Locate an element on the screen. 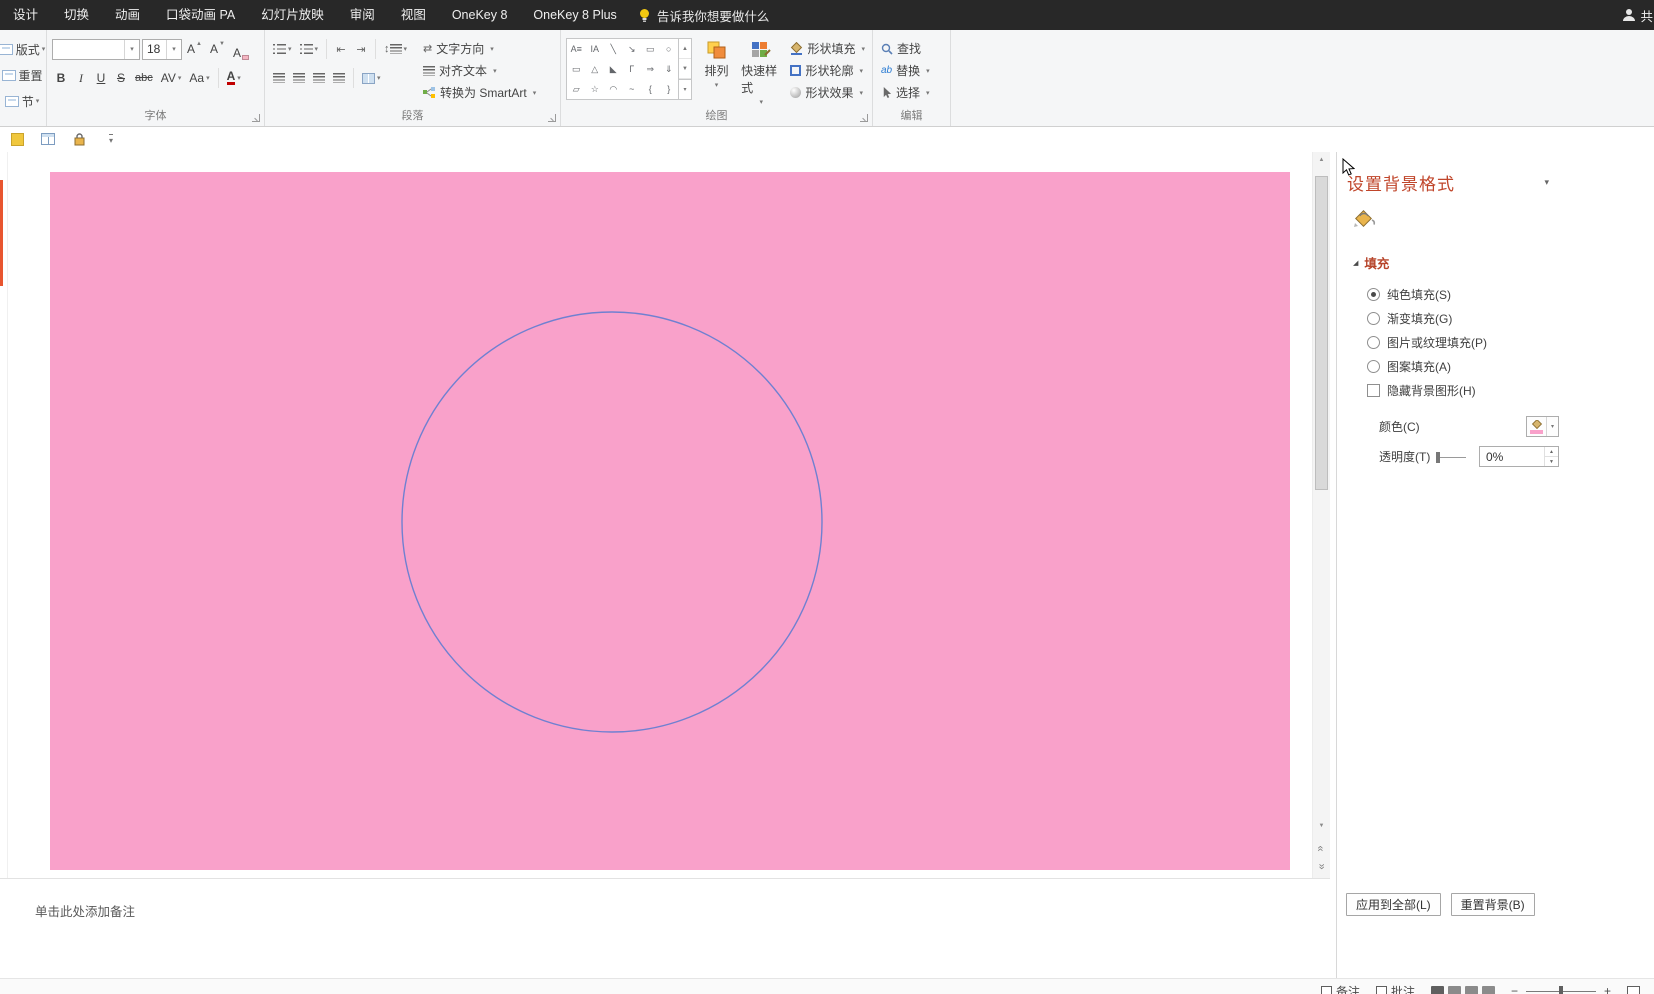 The image size is (1654, 994). shape-elbow-connector-icon: Γ is located at coordinates (631, 69).